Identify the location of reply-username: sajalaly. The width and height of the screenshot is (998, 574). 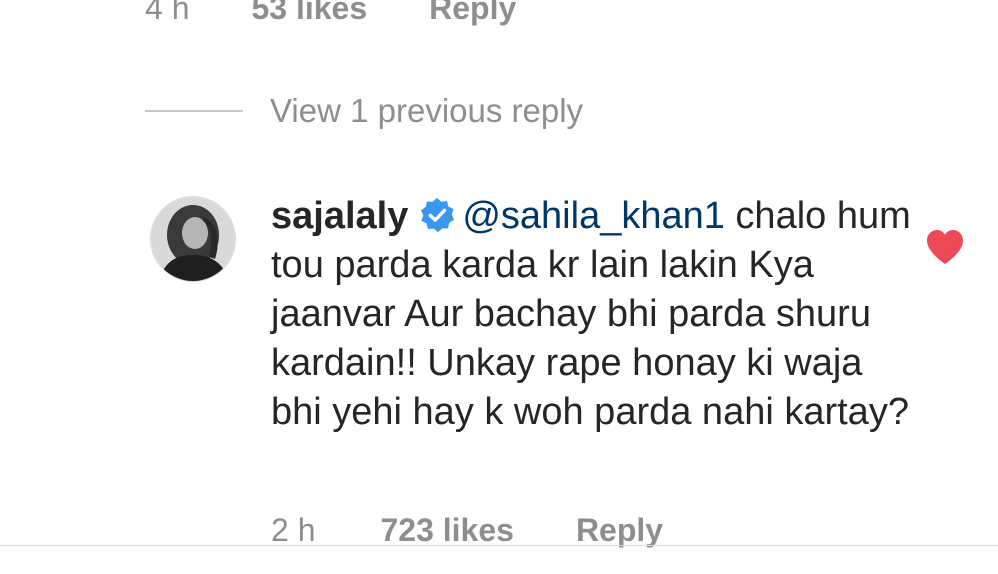
(339, 216).